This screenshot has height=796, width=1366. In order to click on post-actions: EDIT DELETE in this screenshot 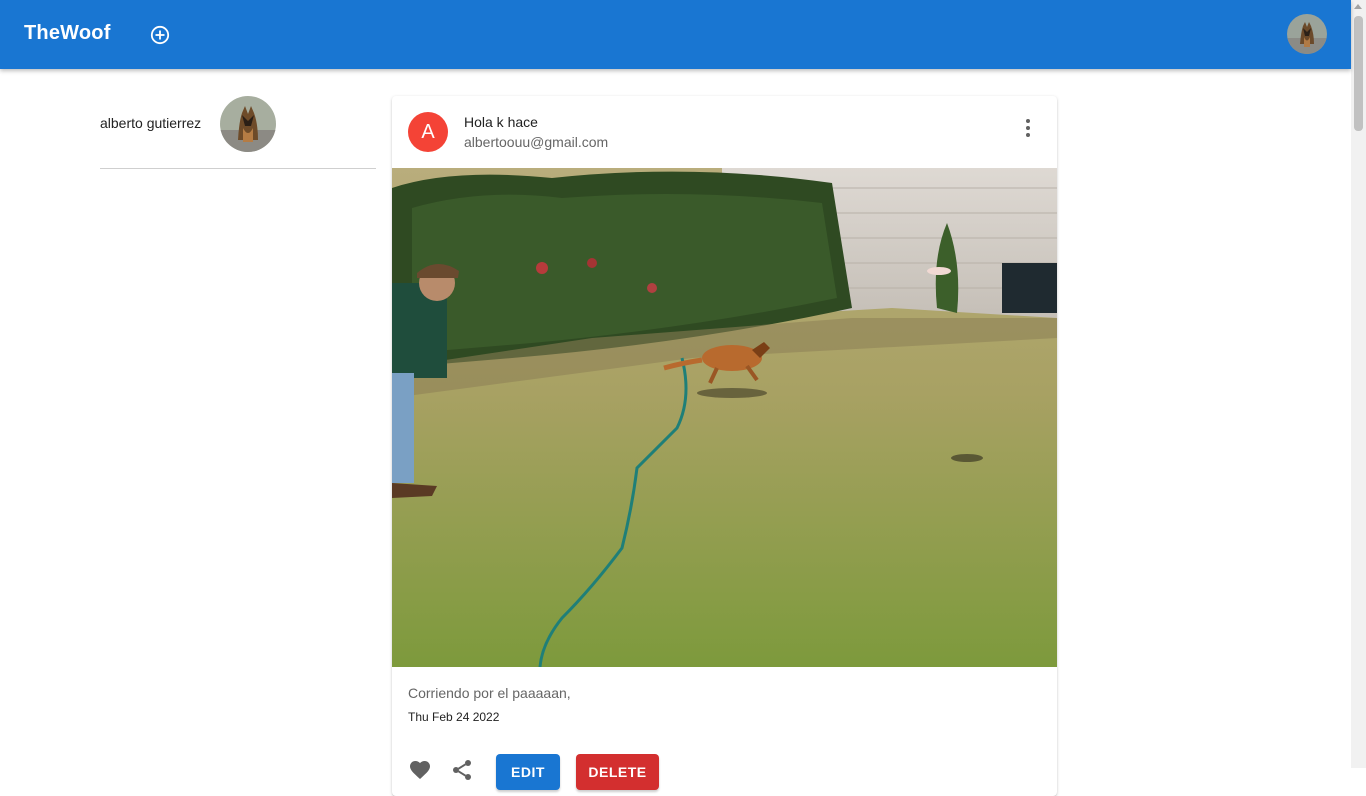, I will do `click(724, 773)`.